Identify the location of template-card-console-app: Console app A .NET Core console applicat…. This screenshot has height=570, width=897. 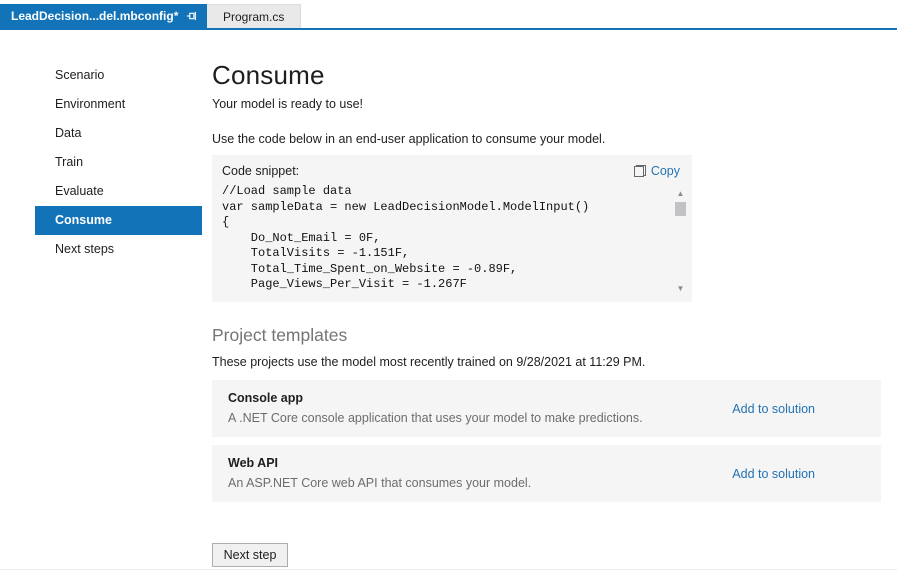
(546, 408).